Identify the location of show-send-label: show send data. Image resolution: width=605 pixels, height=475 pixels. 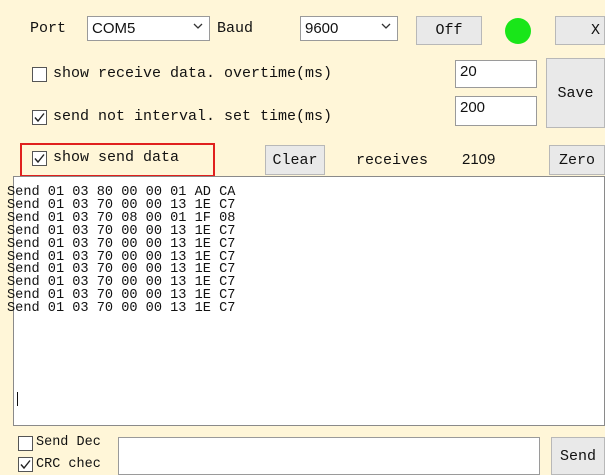
(116, 157).